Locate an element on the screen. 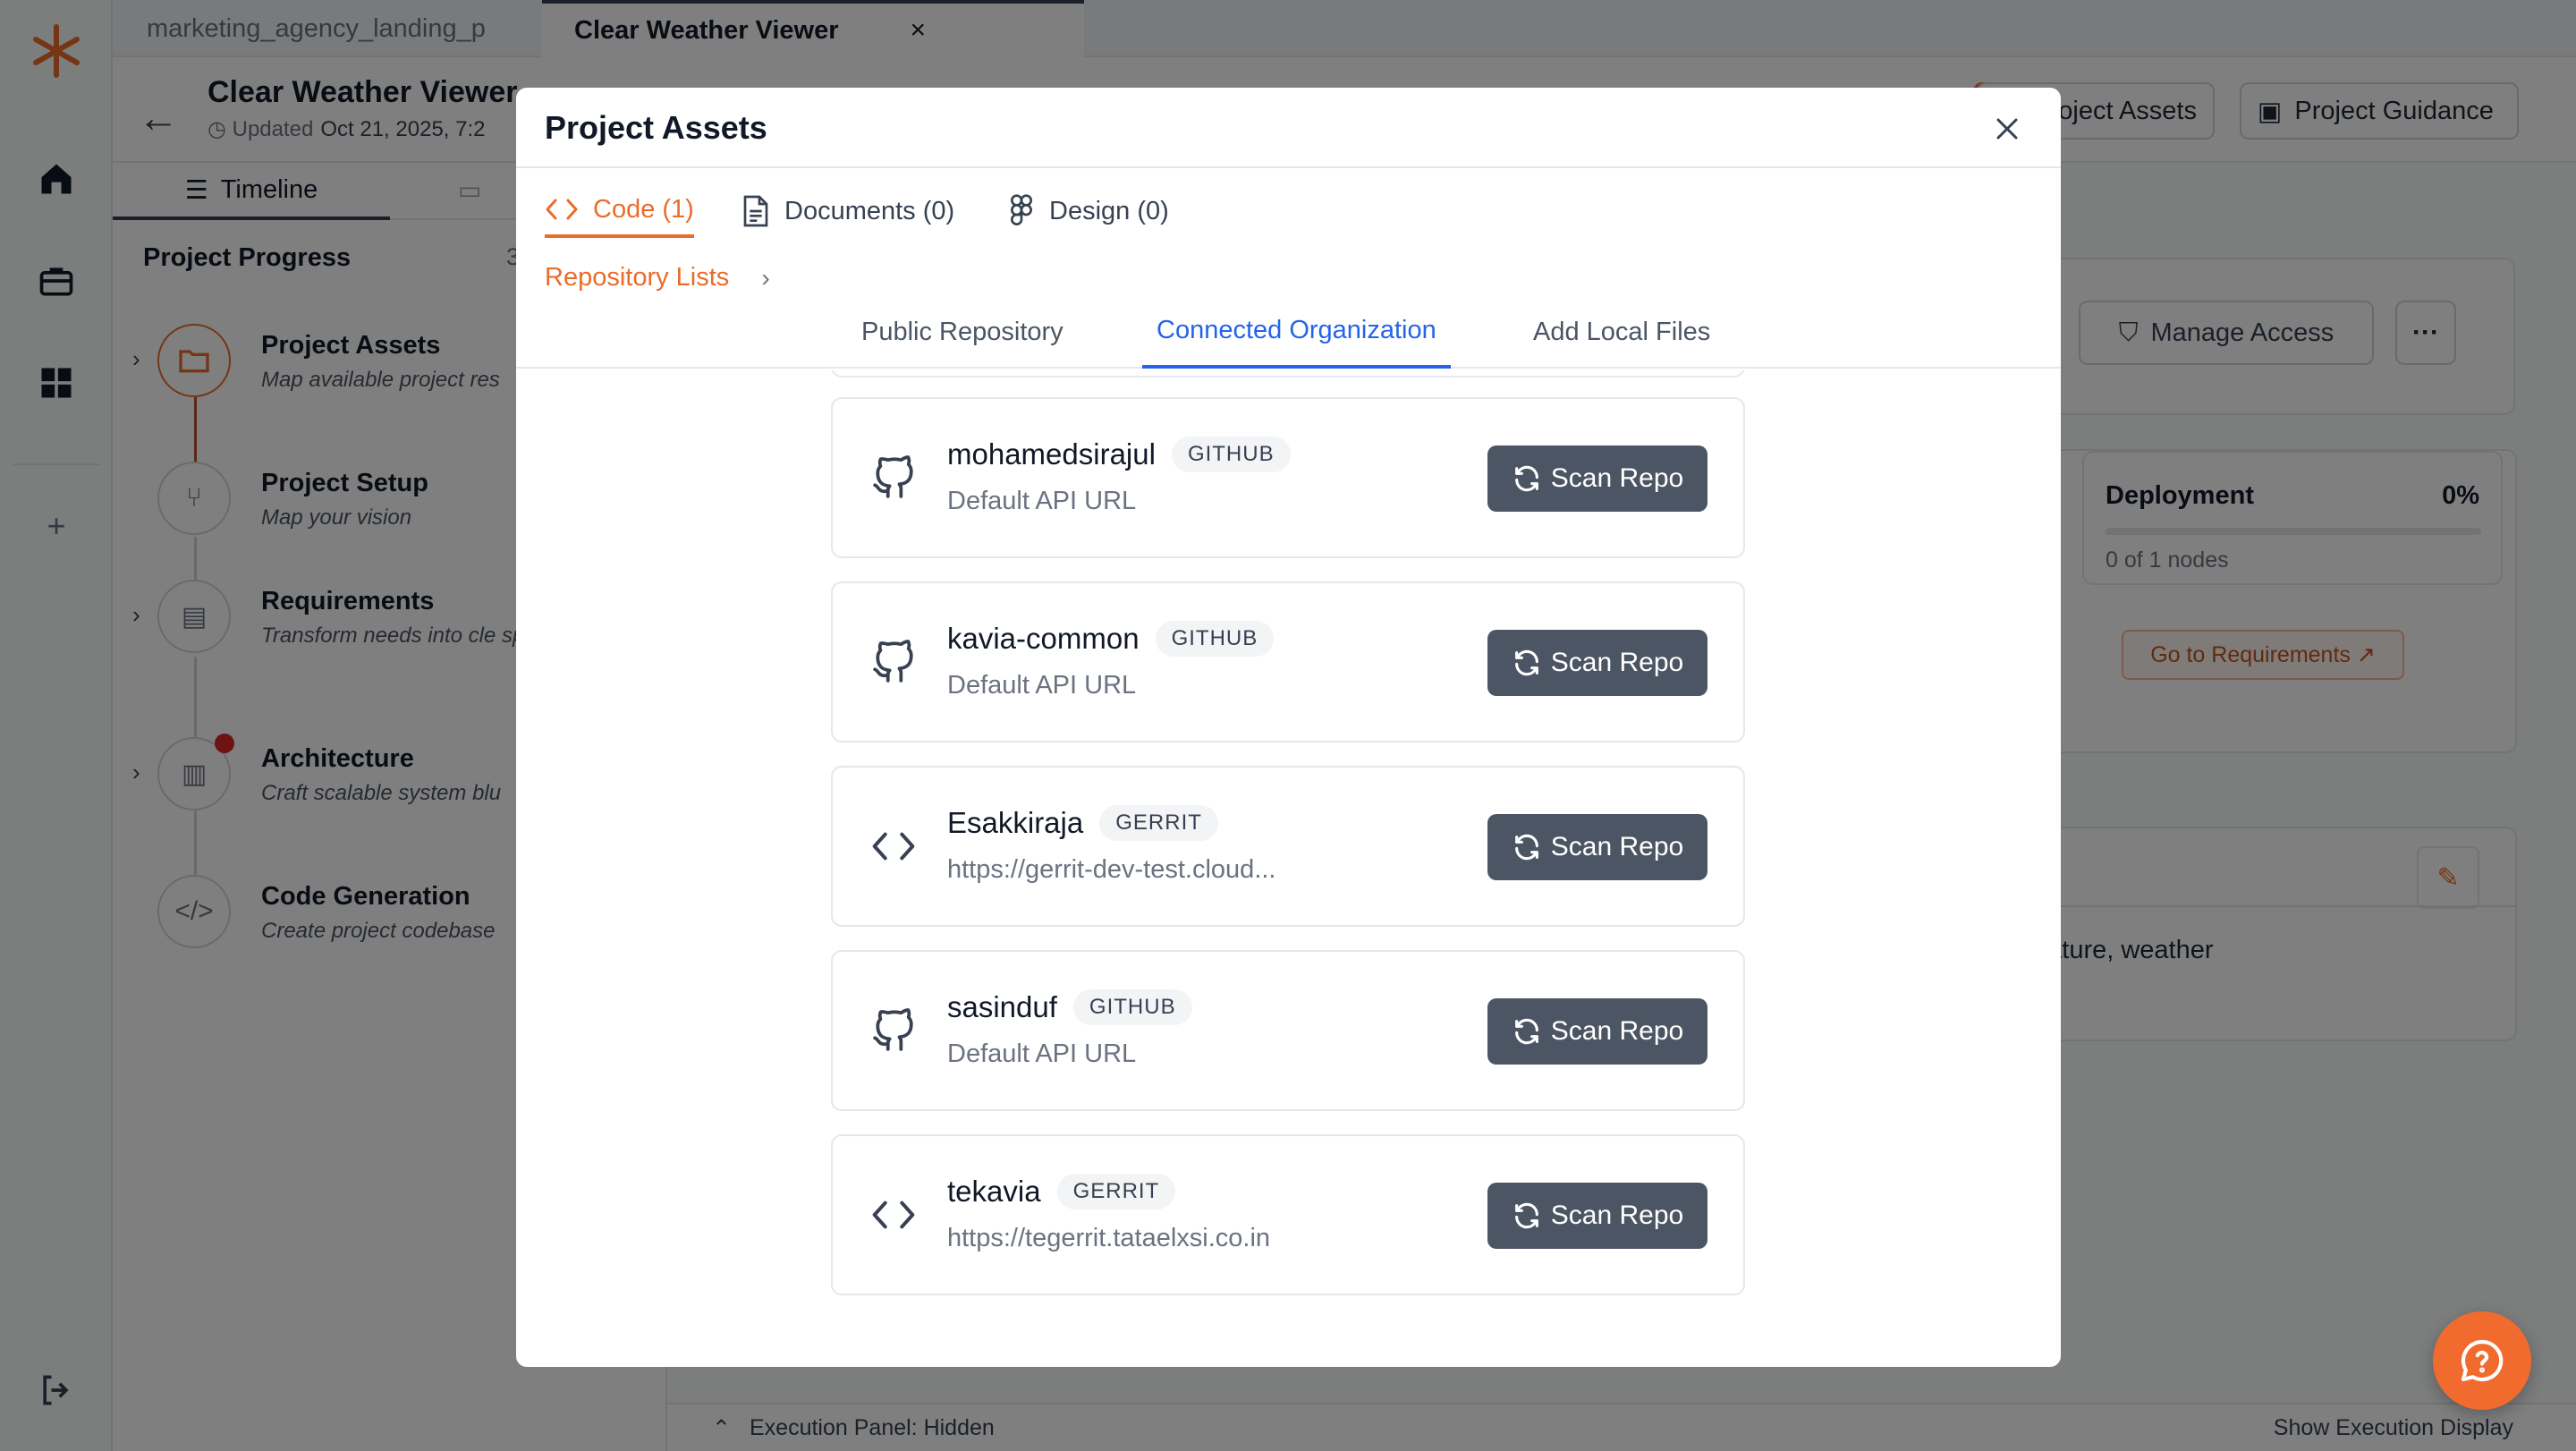 Image resolution: width=2576 pixels, height=1451 pixels. help-chat-button is located at coordinates (2482, 1360).